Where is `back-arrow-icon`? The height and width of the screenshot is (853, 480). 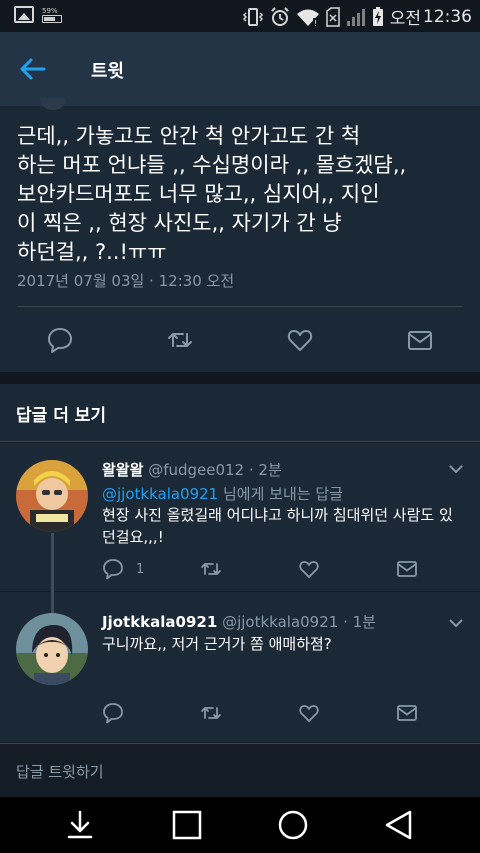 back-arrow-icon is located at coordinates (33, 69).